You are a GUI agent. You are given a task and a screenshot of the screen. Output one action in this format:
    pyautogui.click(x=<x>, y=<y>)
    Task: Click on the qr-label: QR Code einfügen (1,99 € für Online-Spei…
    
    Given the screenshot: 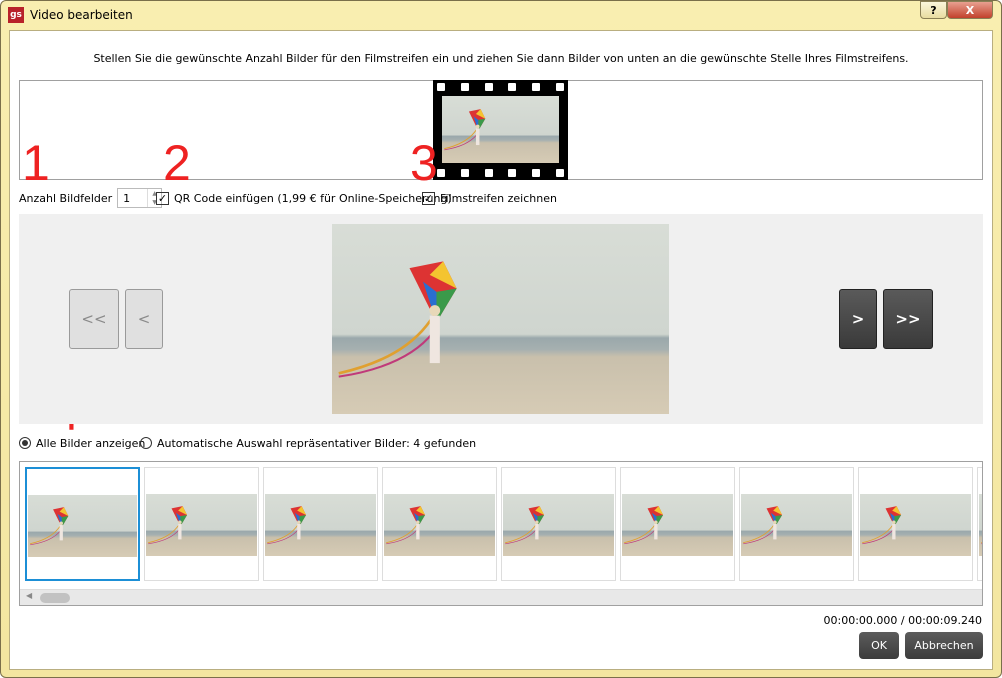 What is the action you would take?
    pyautogui.click(x=313, y=198)
    